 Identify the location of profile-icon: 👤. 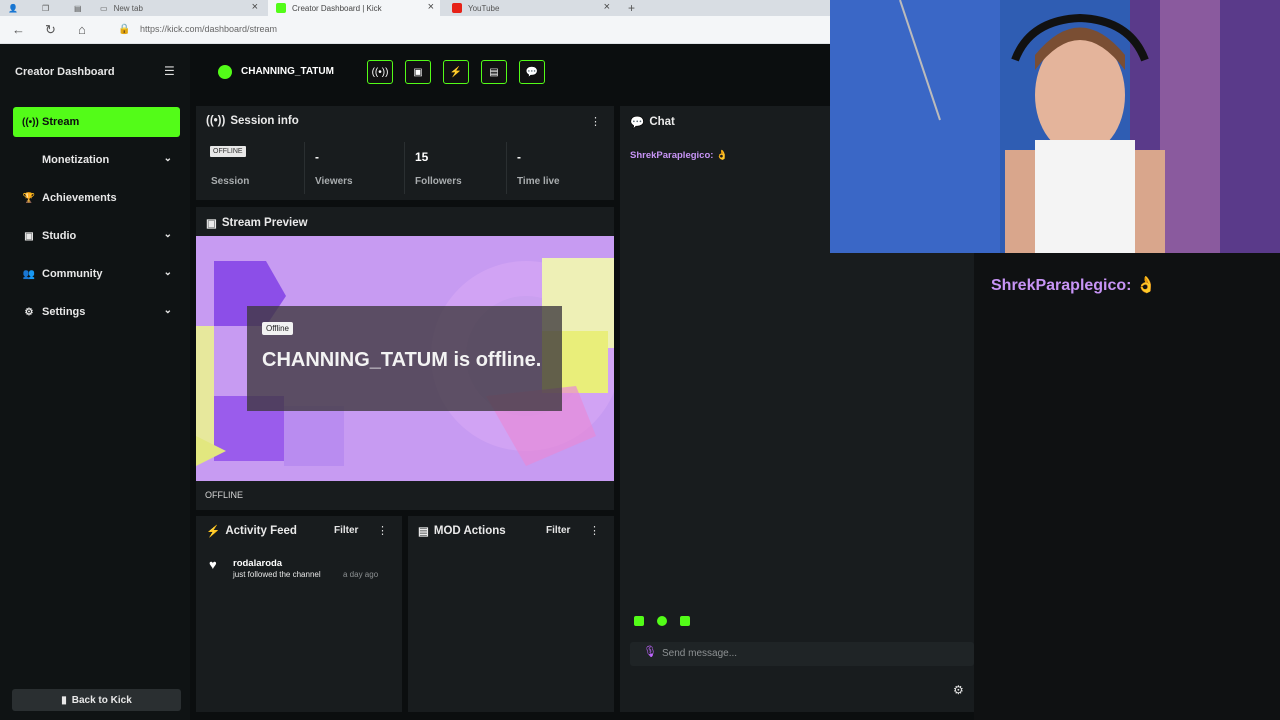
(15, 8).